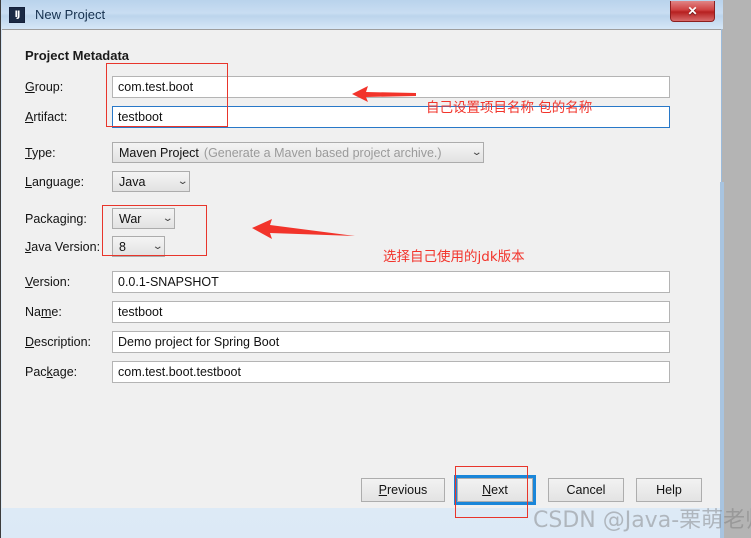 Image resolution: width=751 pixels, height=538 pixels. Describe the element at coordinates (361, 247) in the screenshot. I see `row-java-version: Java Version: 8 ⌄` at that location.